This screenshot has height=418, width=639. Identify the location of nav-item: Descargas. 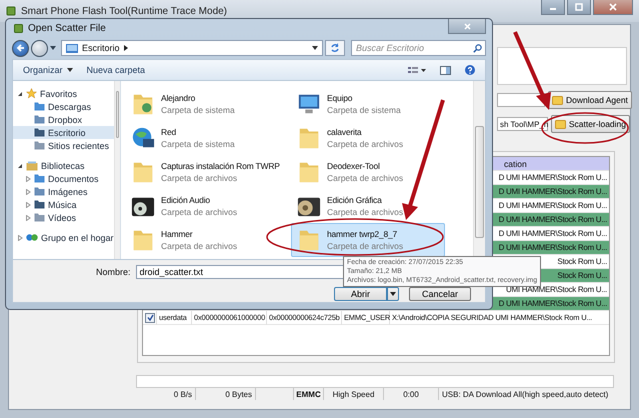
(63, 106).